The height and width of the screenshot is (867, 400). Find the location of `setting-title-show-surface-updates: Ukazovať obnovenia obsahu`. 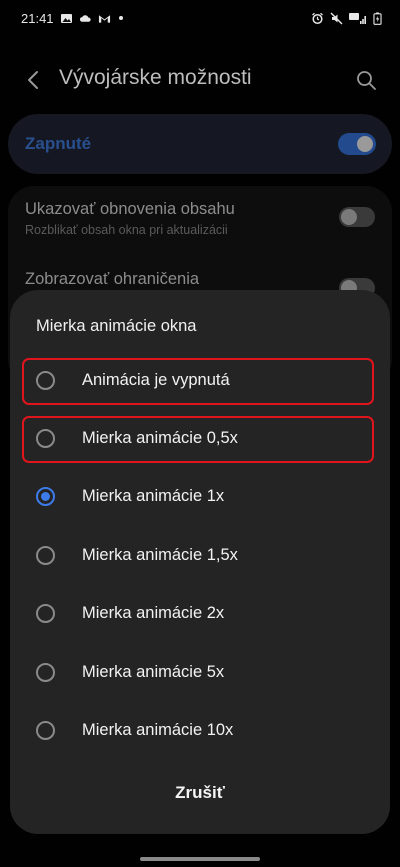

setting-title-show-surface-updates: Ukazovať obnovenia obsahu is located at coordinates (130, 209).